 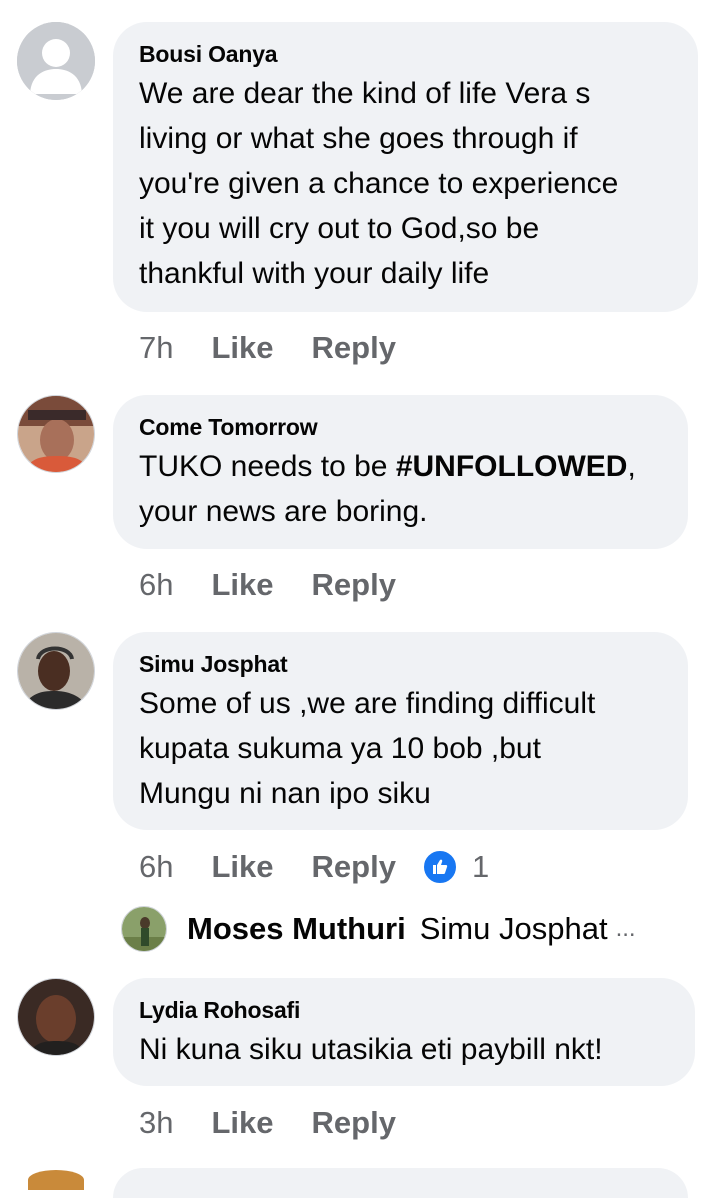 I want to click on like-reaction-icon, so click(x=439, y=867).